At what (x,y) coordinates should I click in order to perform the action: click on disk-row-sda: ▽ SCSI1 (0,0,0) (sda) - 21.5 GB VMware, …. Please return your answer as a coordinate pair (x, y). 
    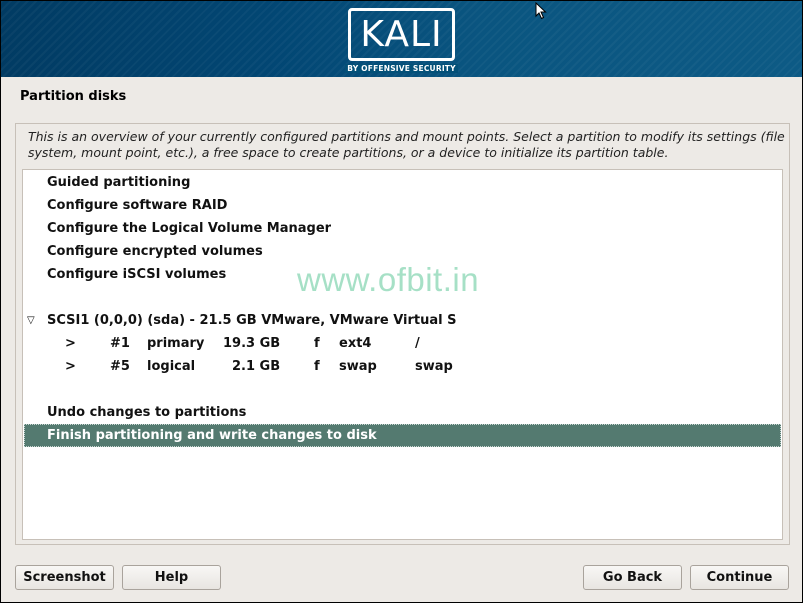
    Looking at the image, I should click on (402, 320).